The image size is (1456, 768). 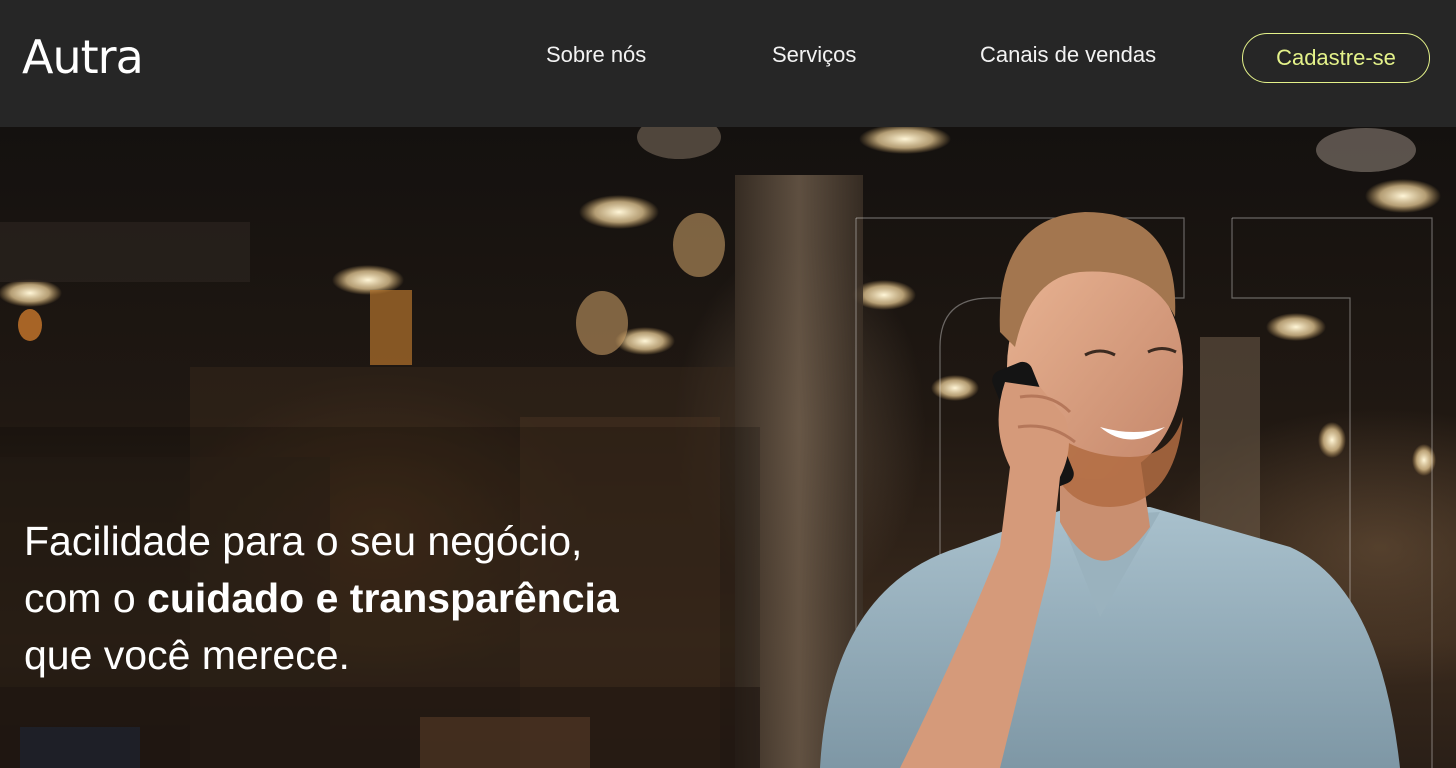 I want to click on signup-button: Cadastre-se, so click(x=1336, y=58).